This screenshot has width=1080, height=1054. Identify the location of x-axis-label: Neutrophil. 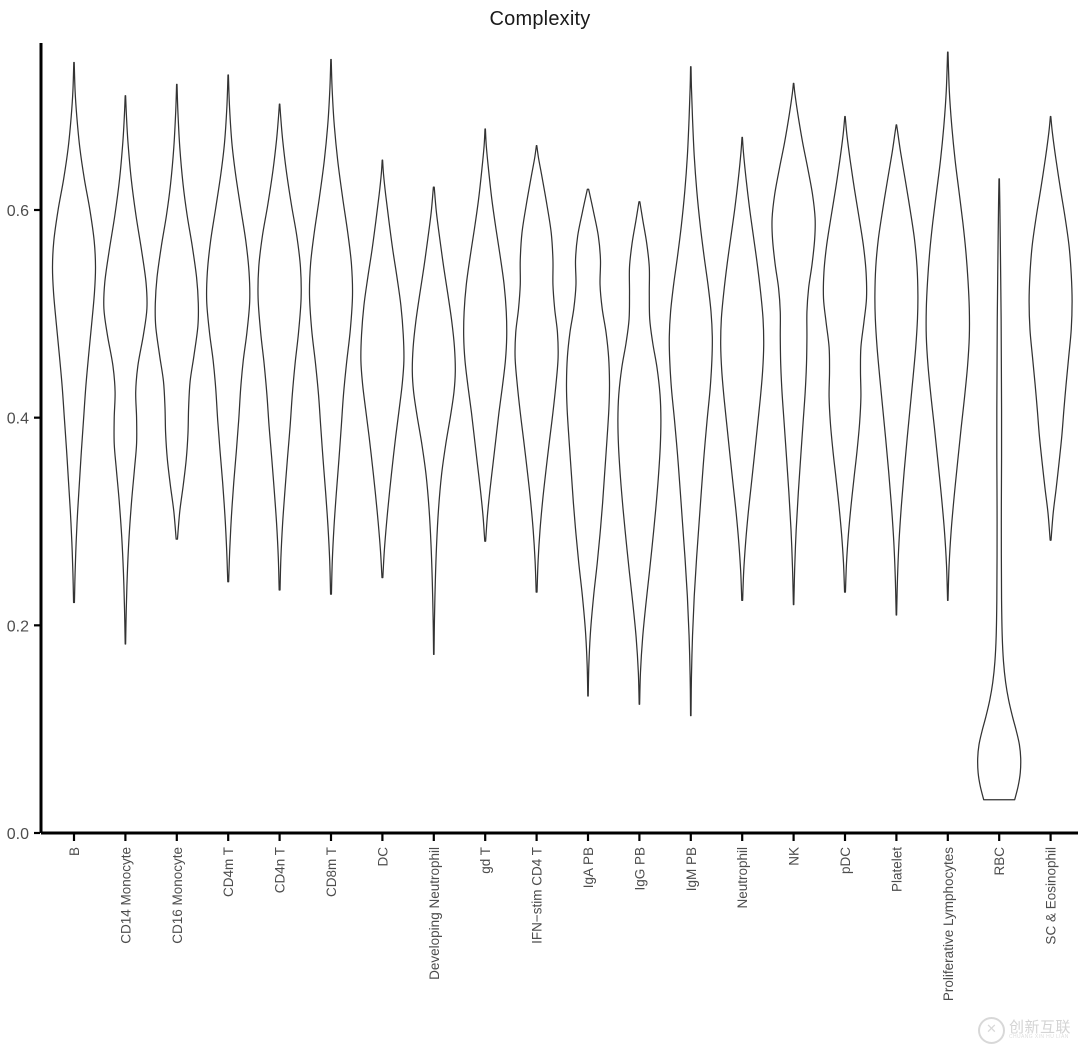
(742, 878).